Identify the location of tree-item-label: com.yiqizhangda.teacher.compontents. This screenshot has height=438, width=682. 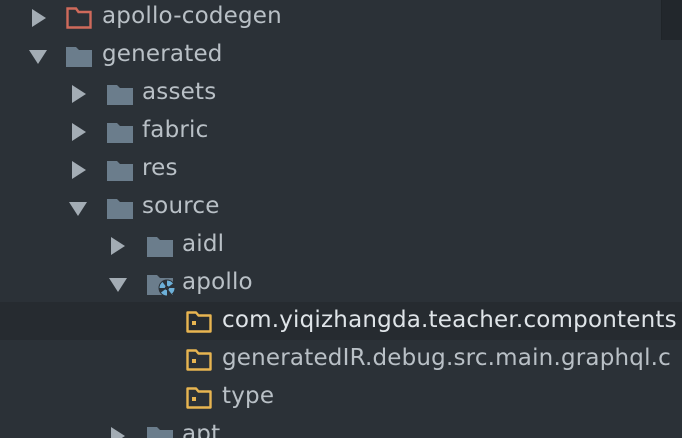
(449, 320).